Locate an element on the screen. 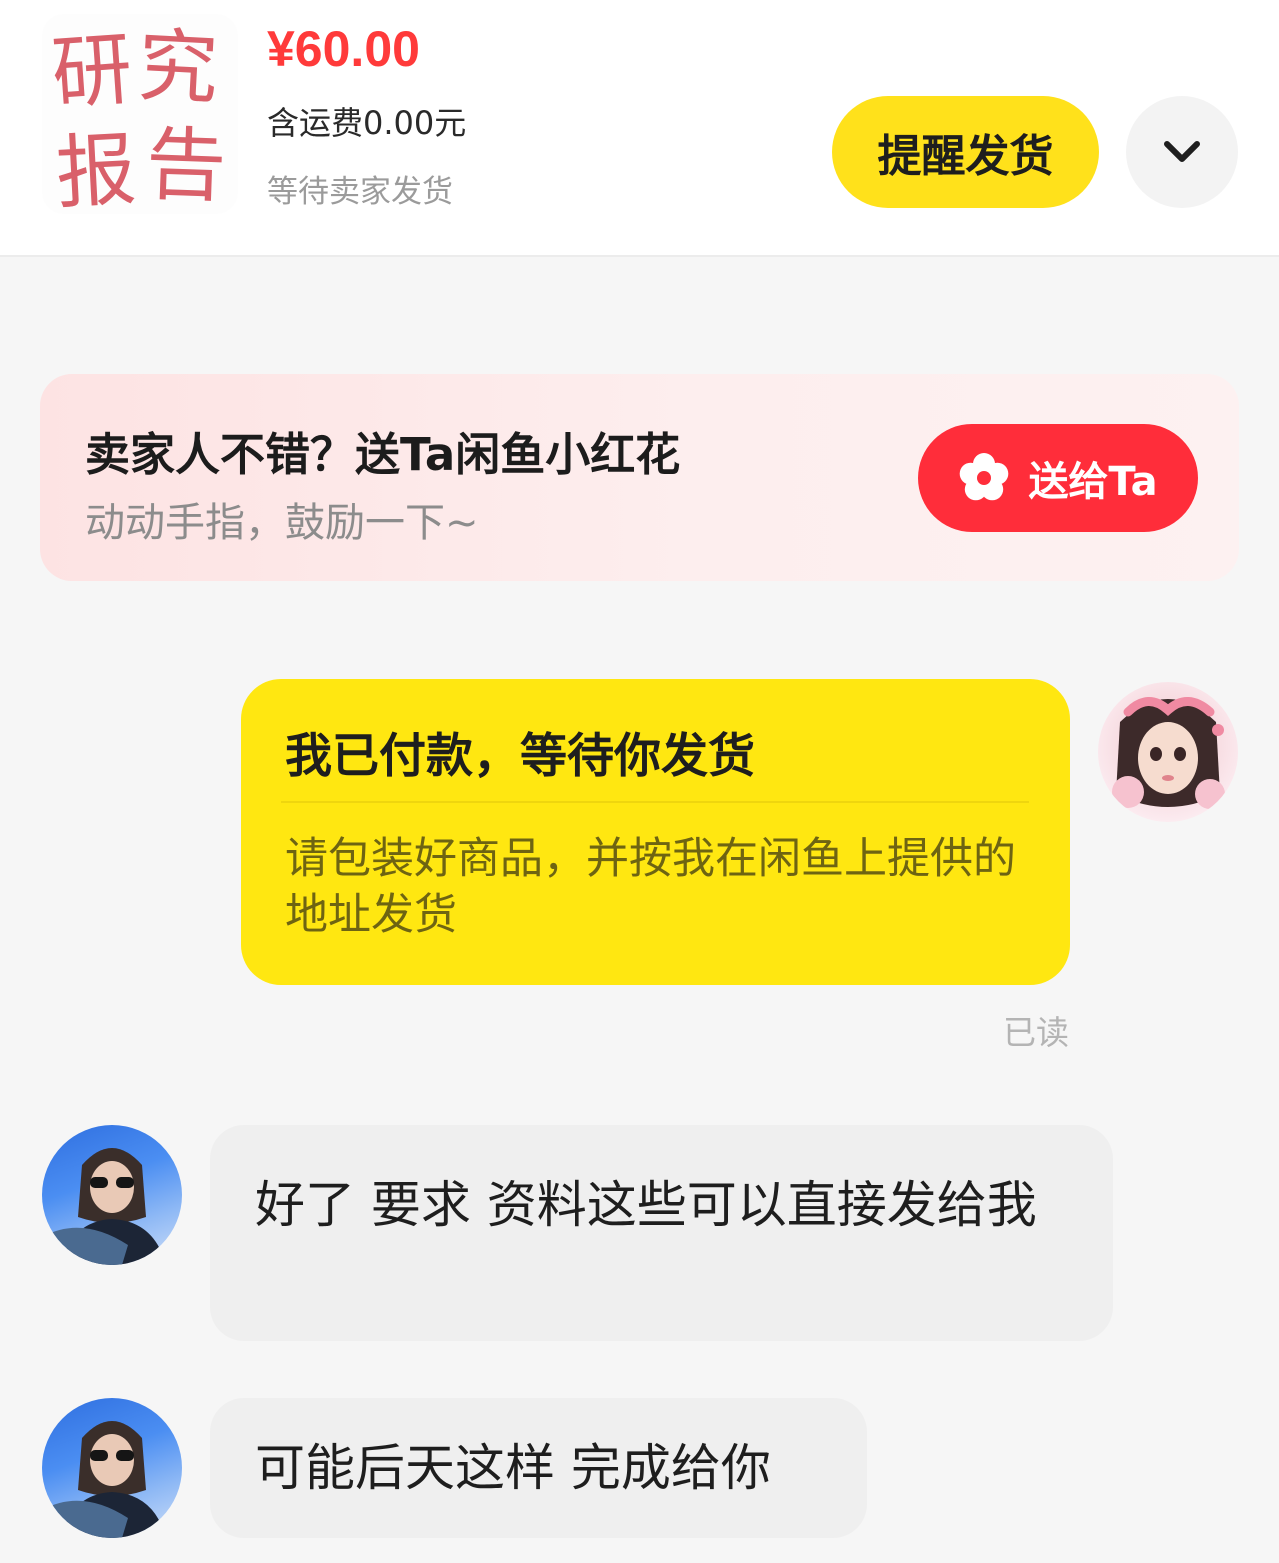 This screenshot has height=1563, width=1279. flower-card-title: 卖家人不错？送Ta闲鱼小红花 is located at coordinates (383, 454).